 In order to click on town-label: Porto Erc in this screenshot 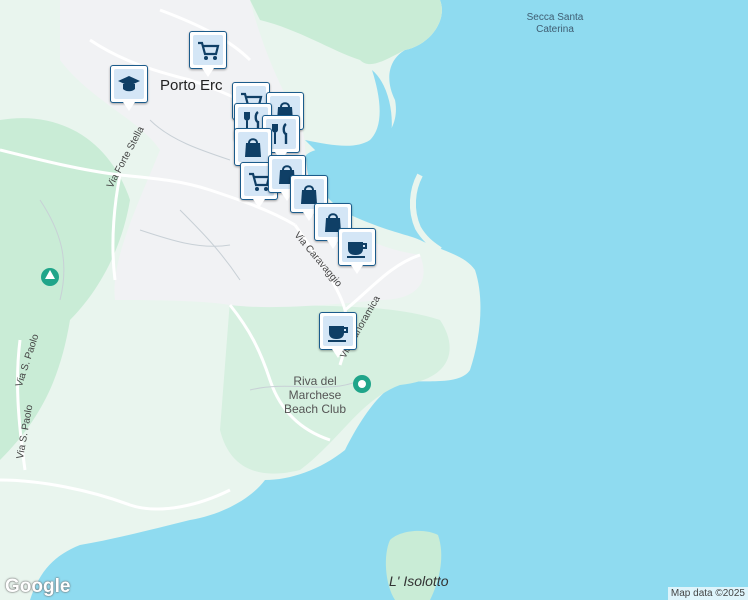, I will do `click(191, 85)`.